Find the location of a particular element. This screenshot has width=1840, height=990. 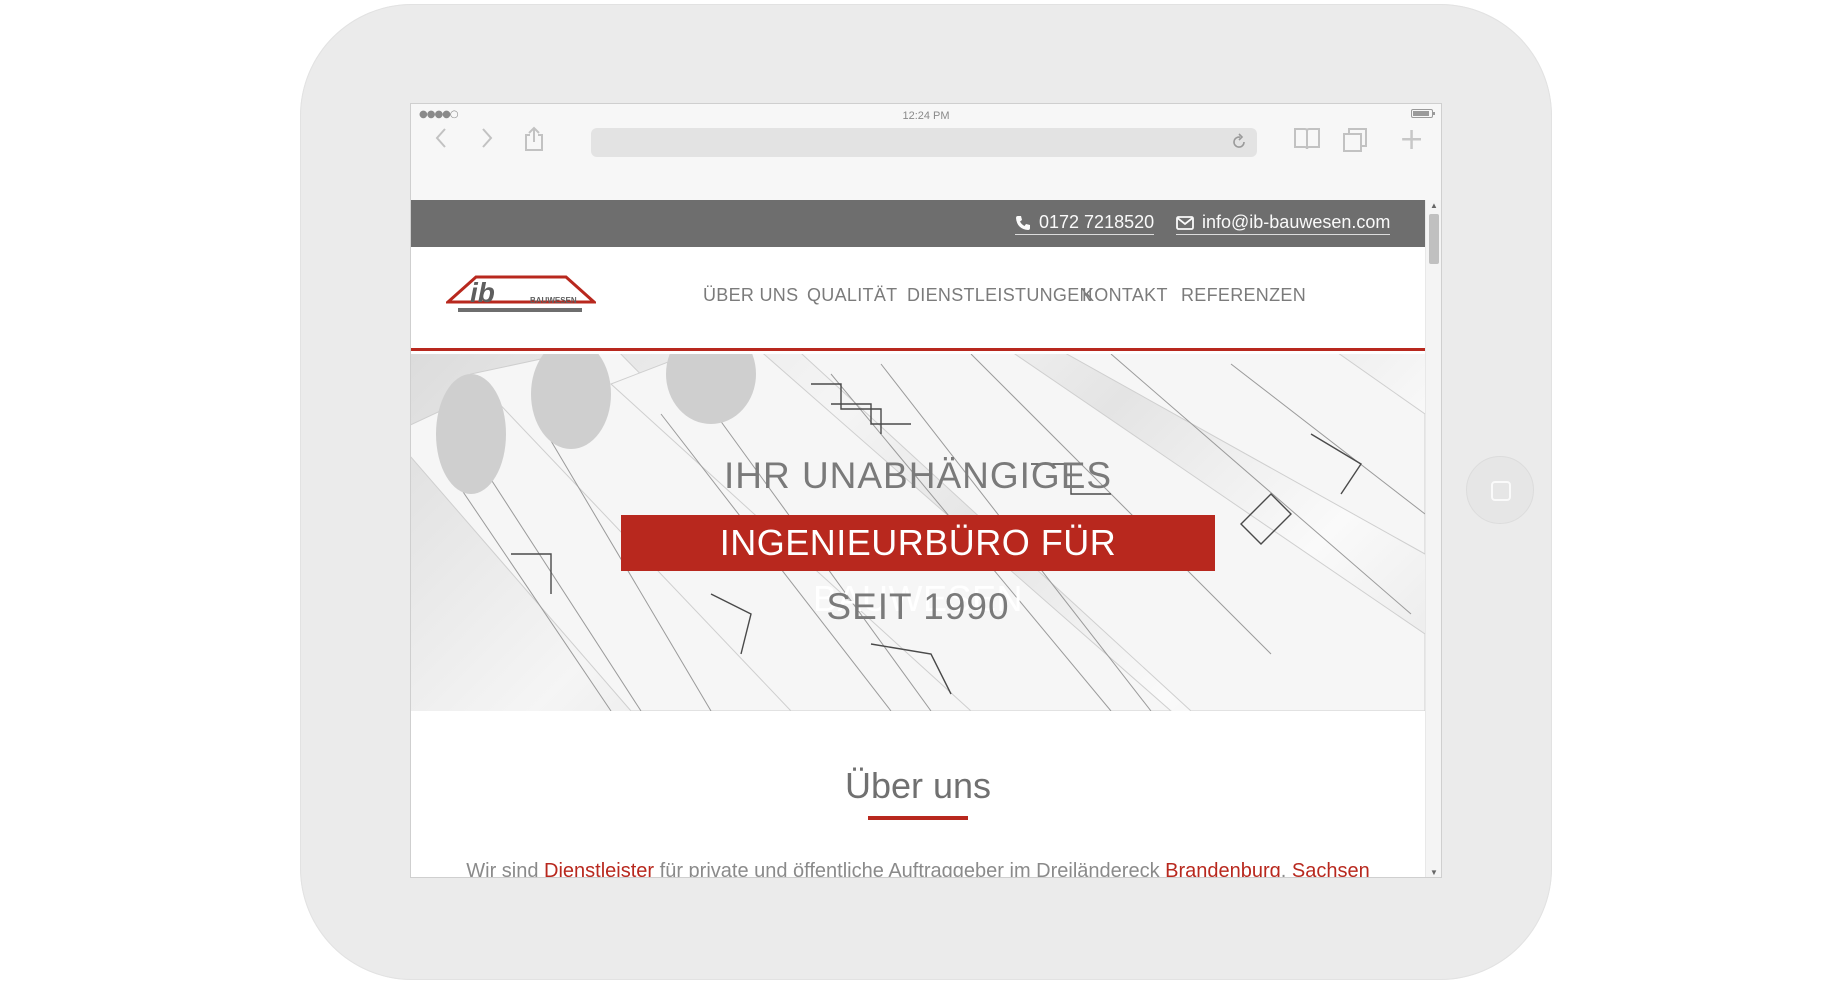

share-icon is located at coordinates (534, 139).